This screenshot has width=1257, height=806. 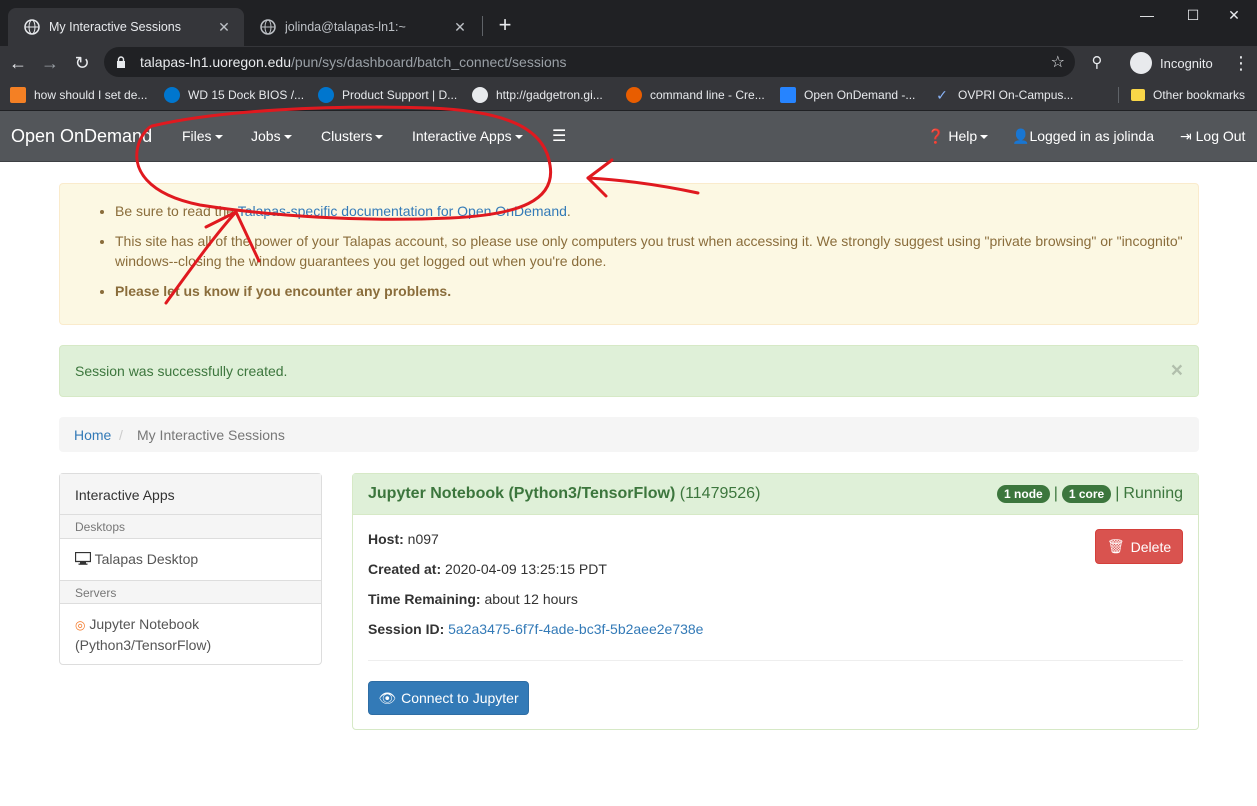 What do you see at coordinates (1097, 63) in the screenshot?
I see `search-icon: ⚲` at bounding box center [1097, 63].